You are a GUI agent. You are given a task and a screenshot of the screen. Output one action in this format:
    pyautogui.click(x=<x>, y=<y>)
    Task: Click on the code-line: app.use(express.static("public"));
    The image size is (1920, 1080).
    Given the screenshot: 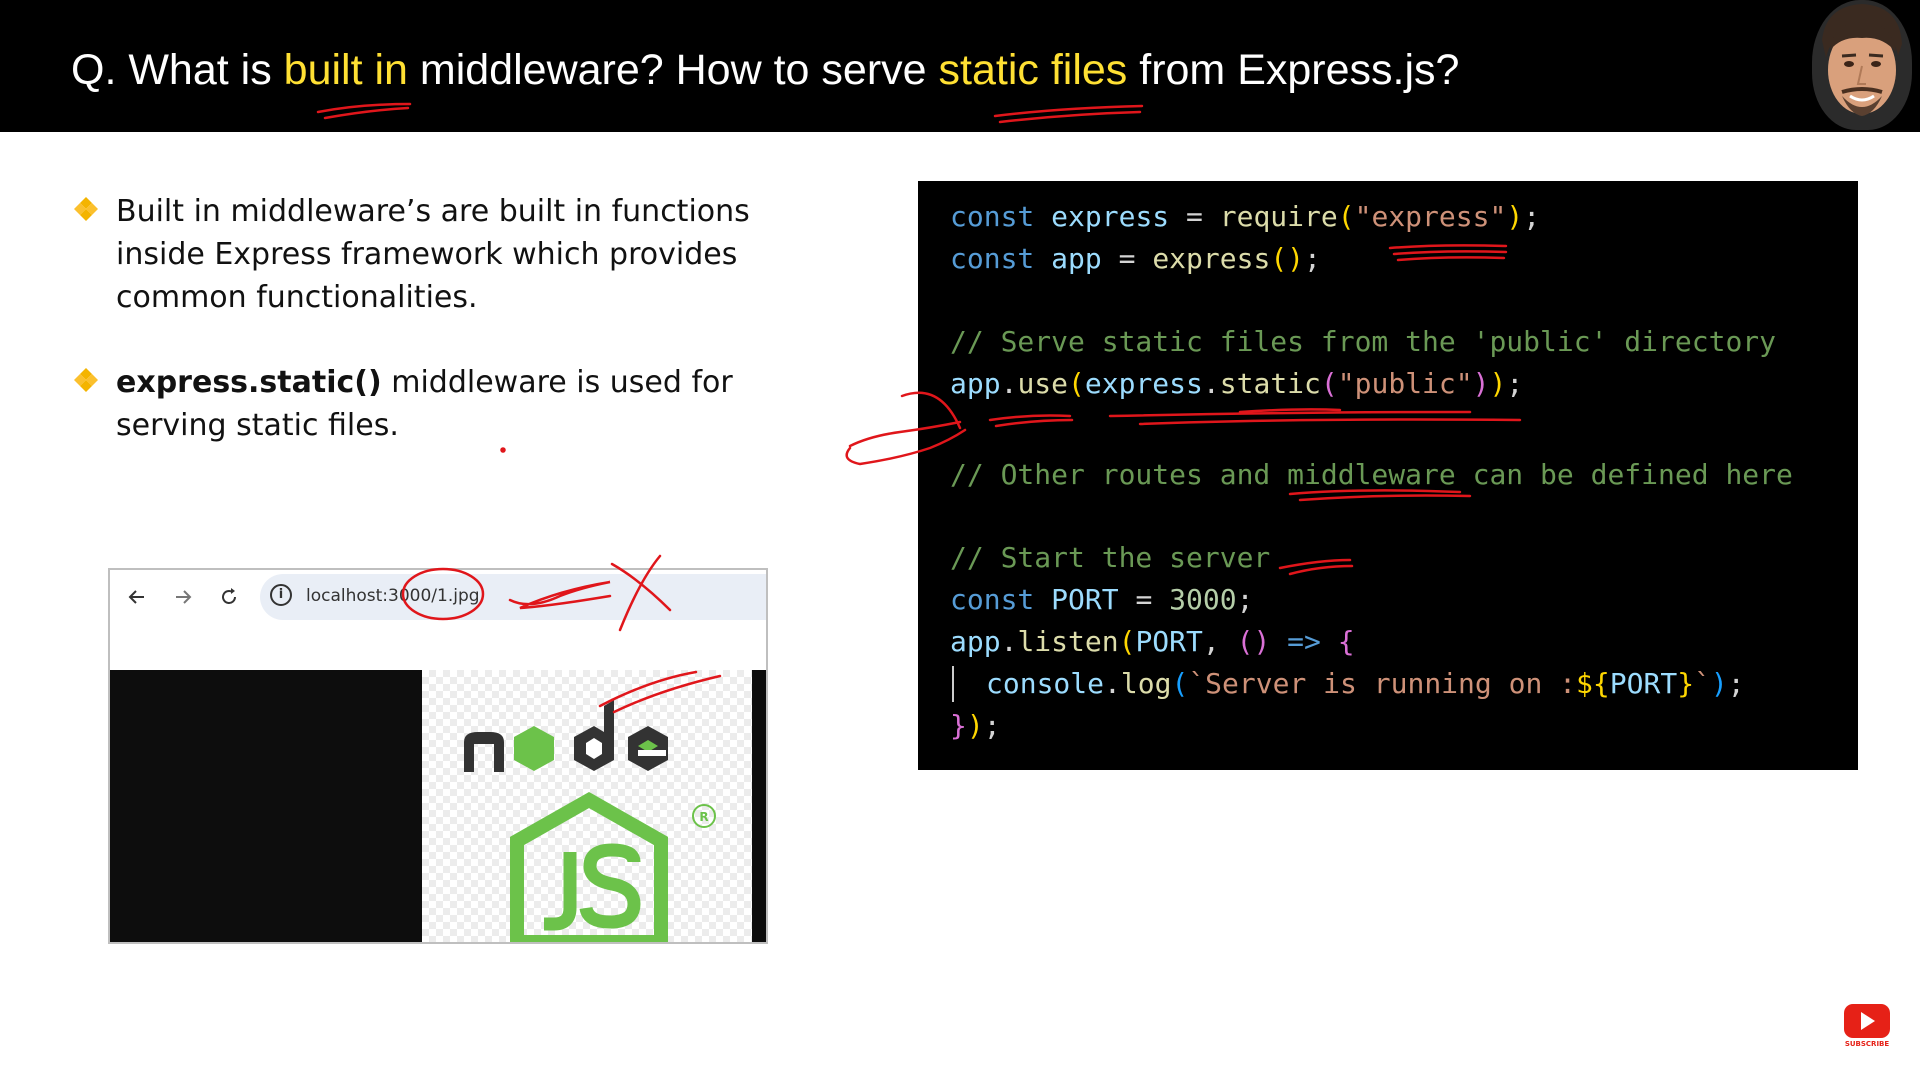 What is the action you would take?
    pyautogui.click(x=1237, y=383)
    